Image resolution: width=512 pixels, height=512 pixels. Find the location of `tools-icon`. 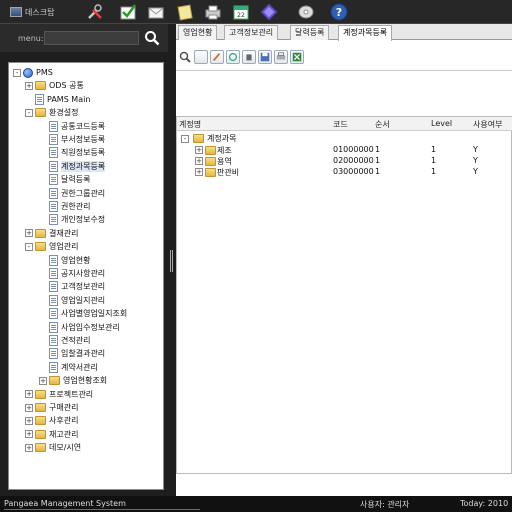

tools-icon is located at coordinates (95, 12).